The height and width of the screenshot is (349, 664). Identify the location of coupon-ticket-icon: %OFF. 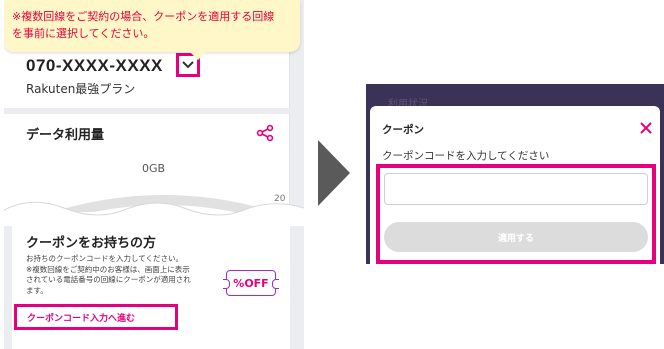
(251, 283).